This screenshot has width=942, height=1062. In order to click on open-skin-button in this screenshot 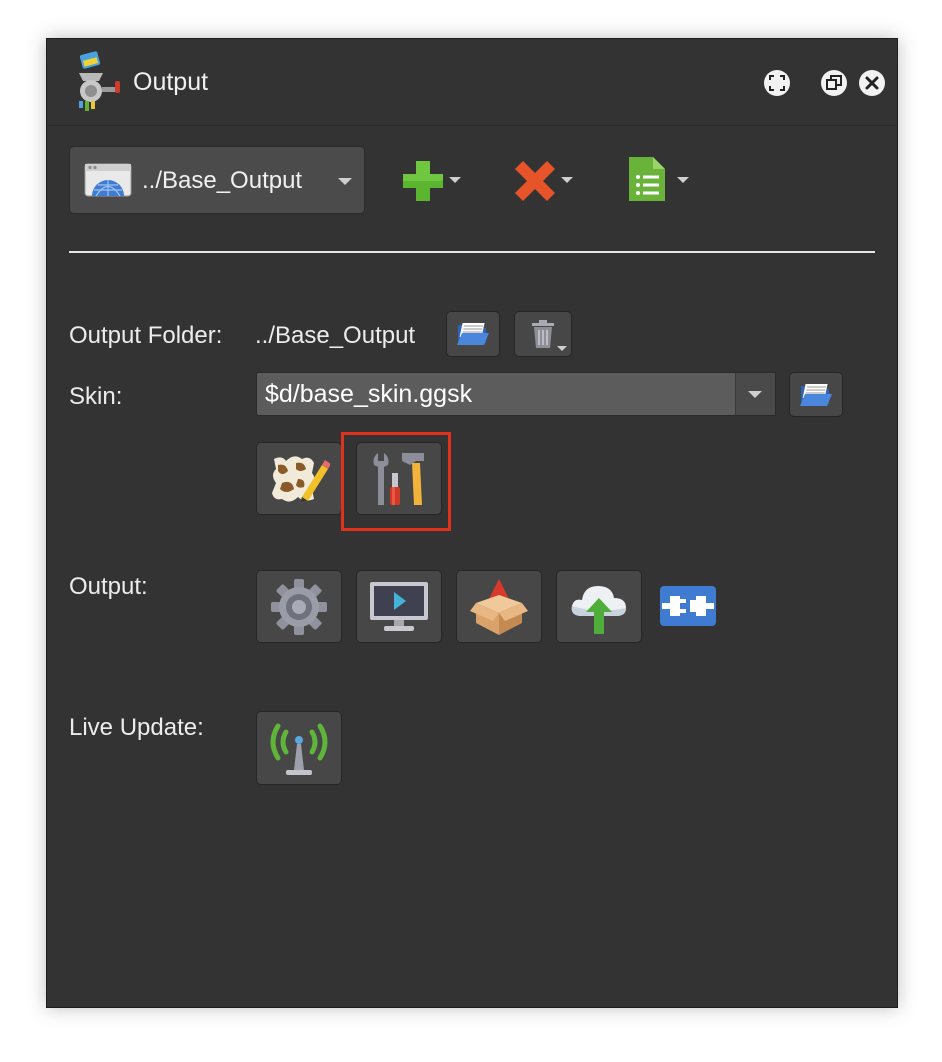, I will do `click(816, 394)`.